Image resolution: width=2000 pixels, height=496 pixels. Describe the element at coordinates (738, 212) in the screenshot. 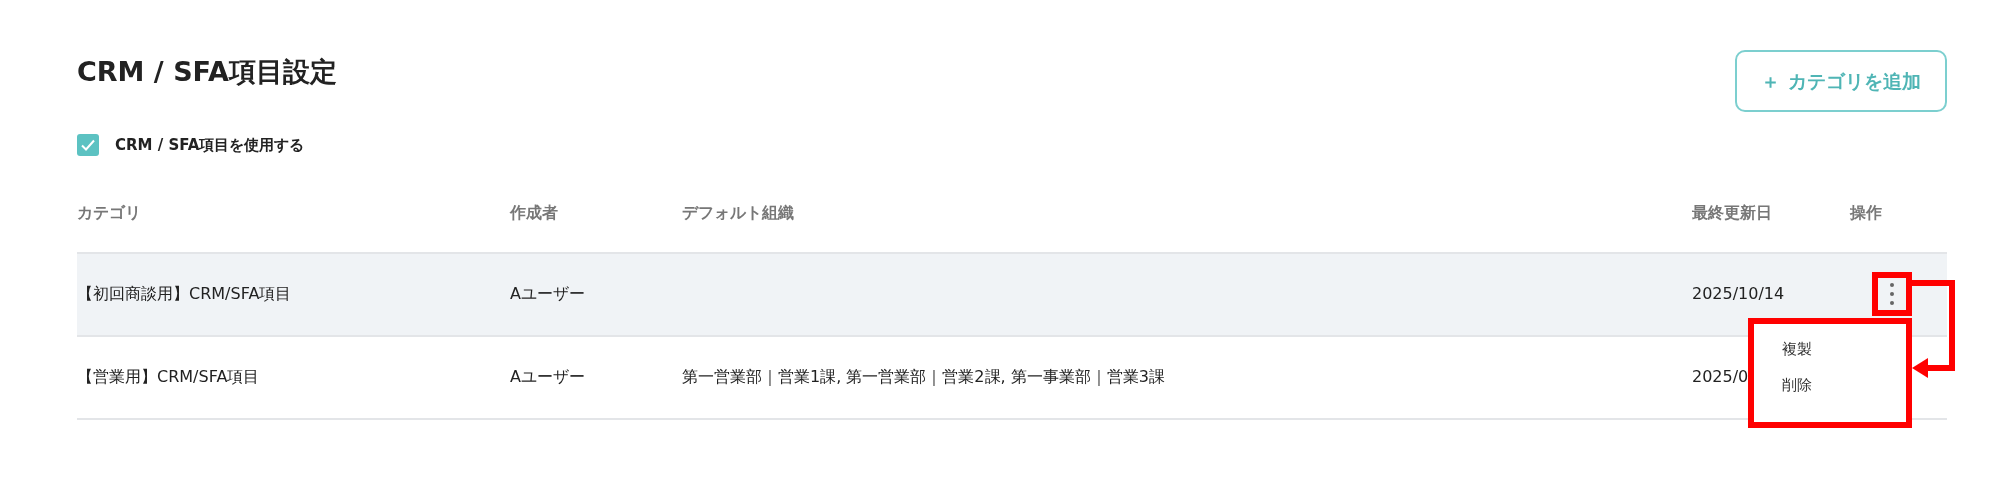

I see `column-header: デフォルト組織` at that location.